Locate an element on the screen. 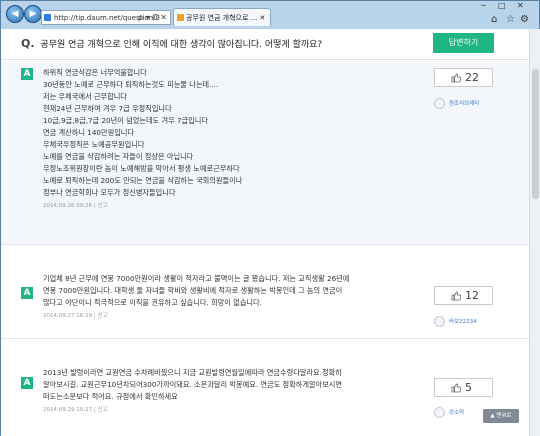 The image size is (540, 436). answer-user: 바보22234 is located at coordinates (455, 321).